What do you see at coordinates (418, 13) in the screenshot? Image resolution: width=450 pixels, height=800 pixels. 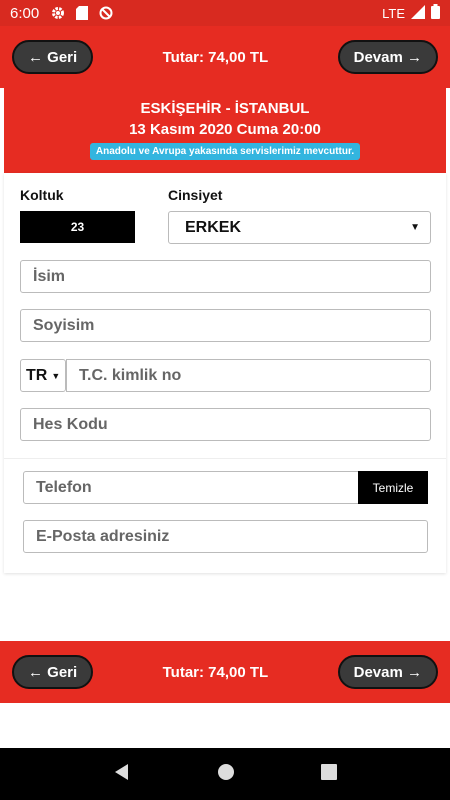 I see `signal-icon` at bounding box center [418, 13].